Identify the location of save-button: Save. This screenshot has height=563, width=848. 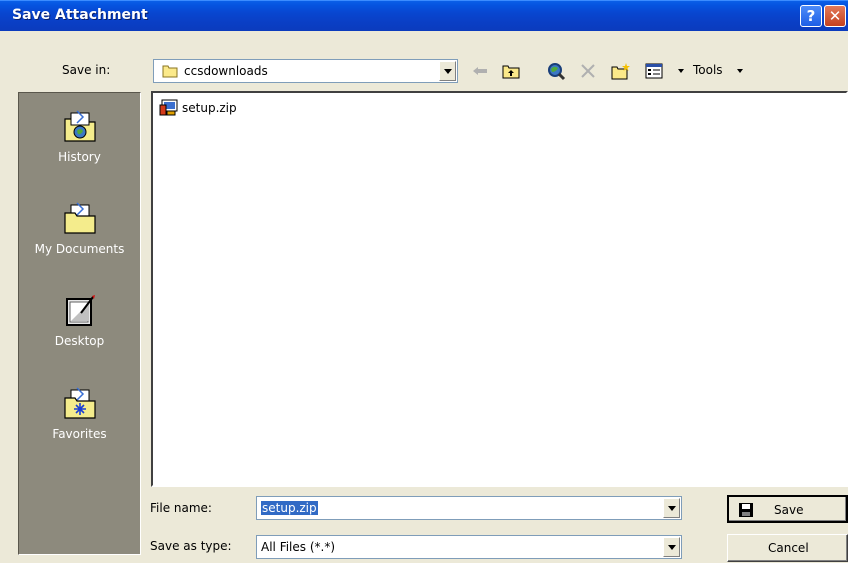
(787, 509).